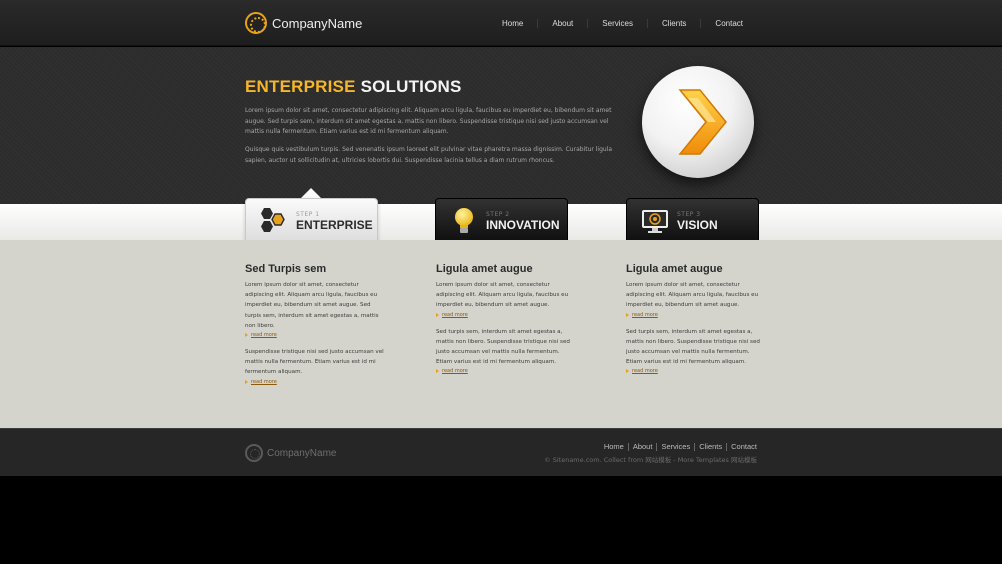 The image size is (1002, 564). I want to click on footer-nav-about: About, so click(642, 447).